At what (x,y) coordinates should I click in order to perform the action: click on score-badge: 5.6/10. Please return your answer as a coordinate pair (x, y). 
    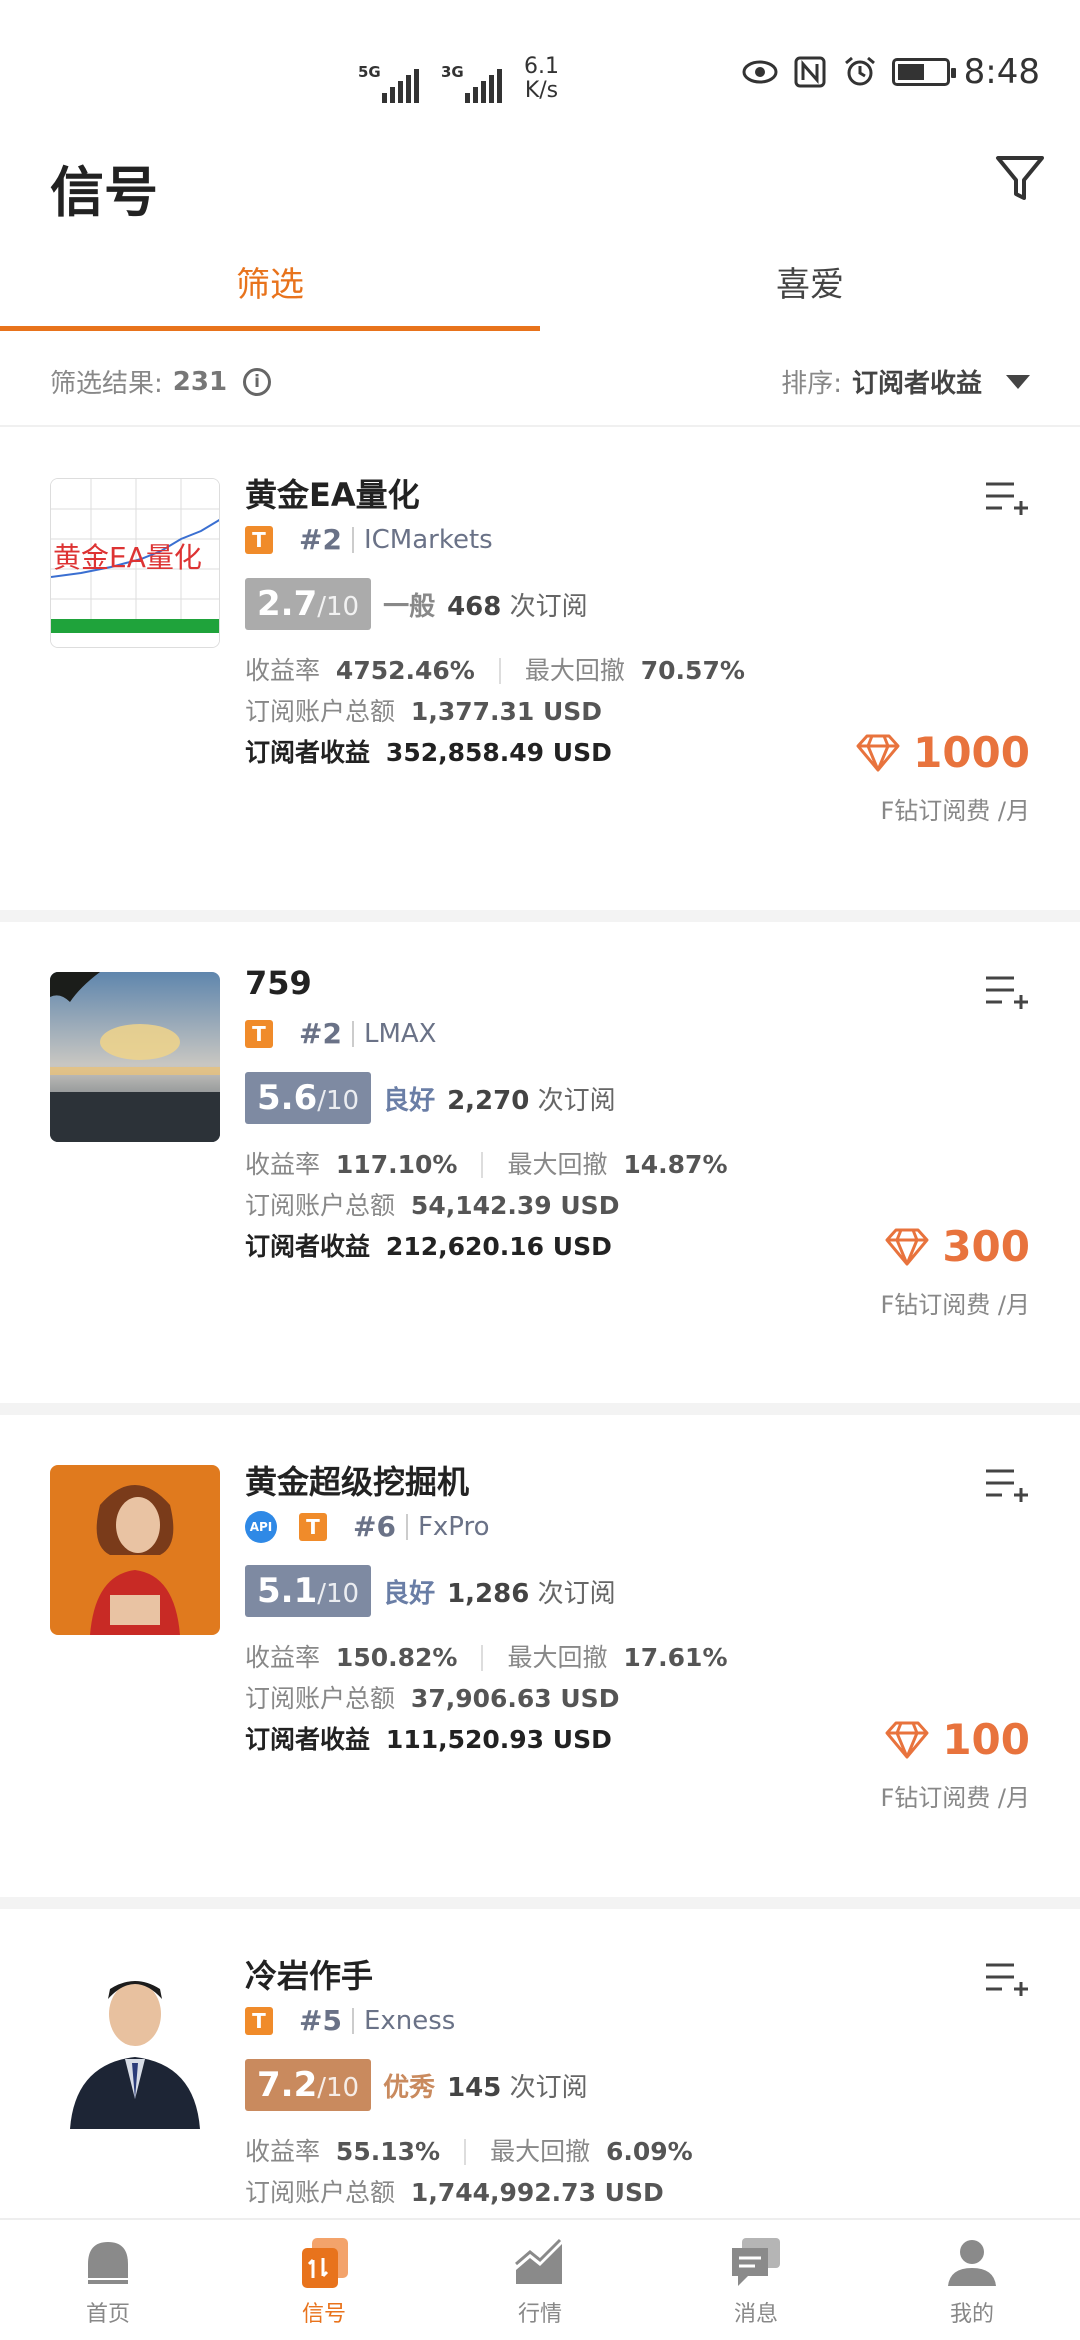
    Looking at the image, I should click on (308, 1098).